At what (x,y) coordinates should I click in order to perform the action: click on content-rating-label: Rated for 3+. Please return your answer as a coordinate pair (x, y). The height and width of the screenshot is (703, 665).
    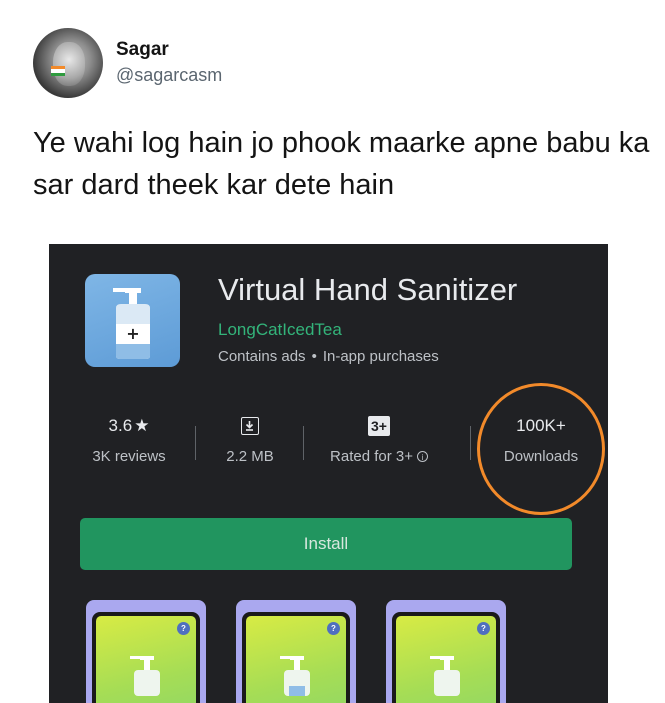
    Looking at the image, I should click on (371, 456).